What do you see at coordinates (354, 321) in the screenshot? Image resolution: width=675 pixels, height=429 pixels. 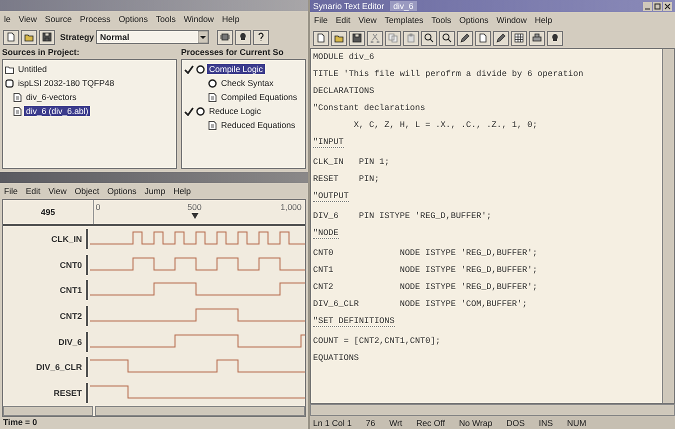 I see `code-line: "SET DEFINITIONS` at bounding box center [354, 321].